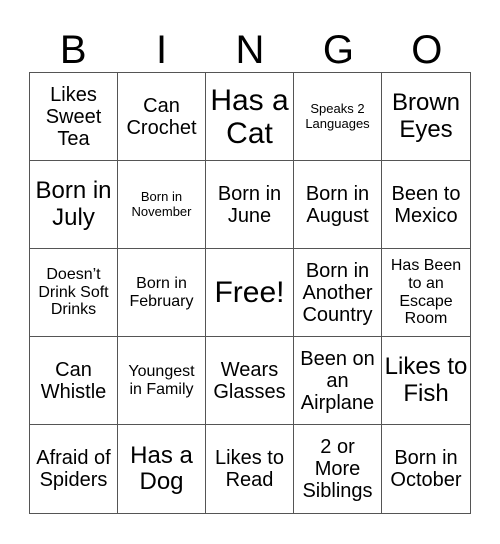  I want to click on bingo-cell-label: Can Crochet, so click(161, 116).